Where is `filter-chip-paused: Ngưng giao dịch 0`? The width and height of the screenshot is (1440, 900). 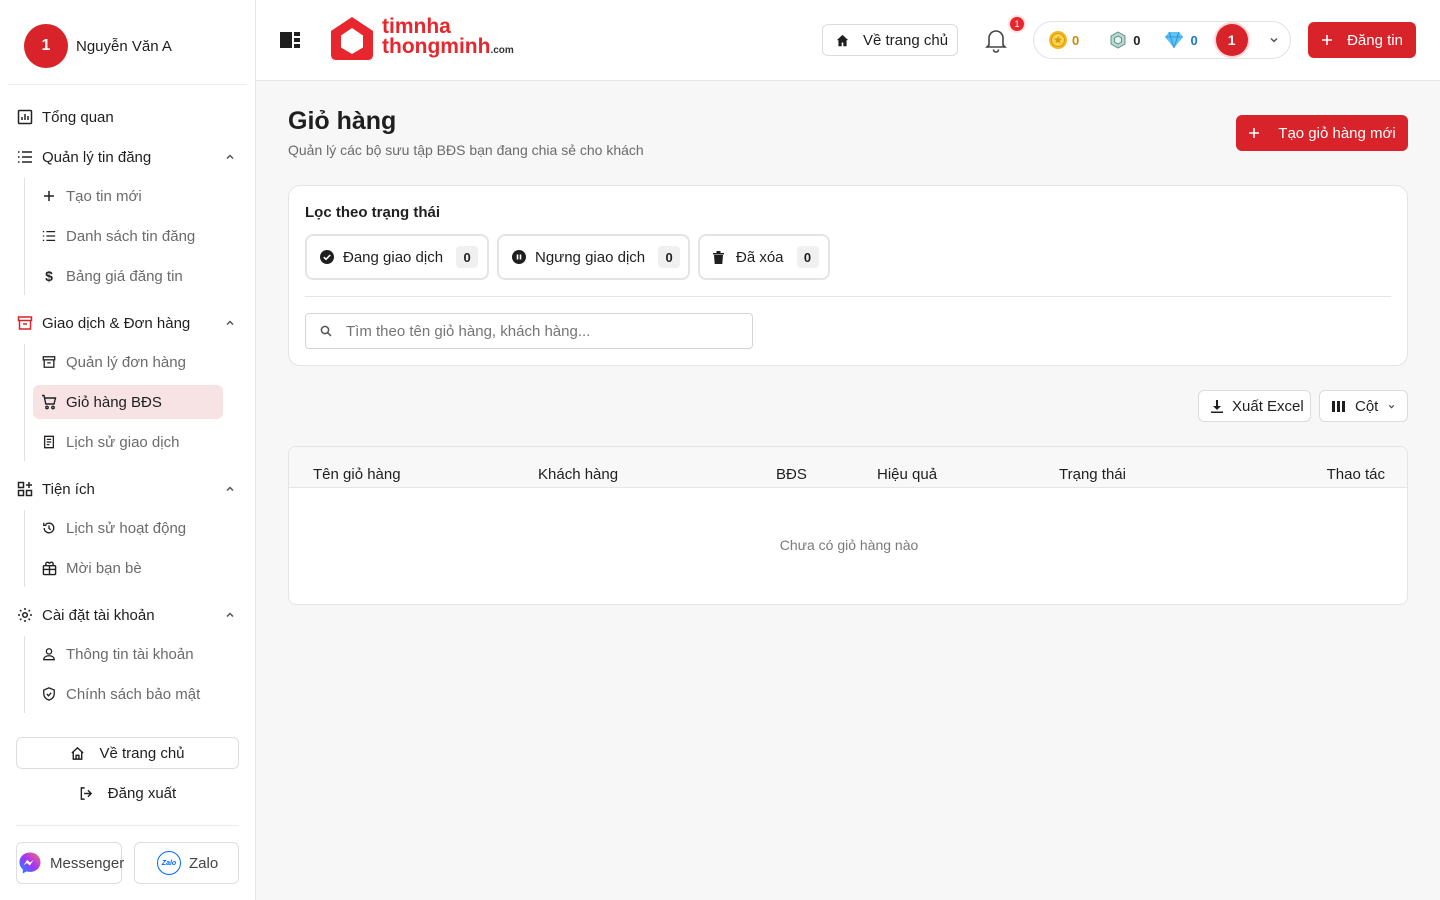
filter-chip-paused: Ngưng giao dịch 0 is located at coordinates (593, 257).